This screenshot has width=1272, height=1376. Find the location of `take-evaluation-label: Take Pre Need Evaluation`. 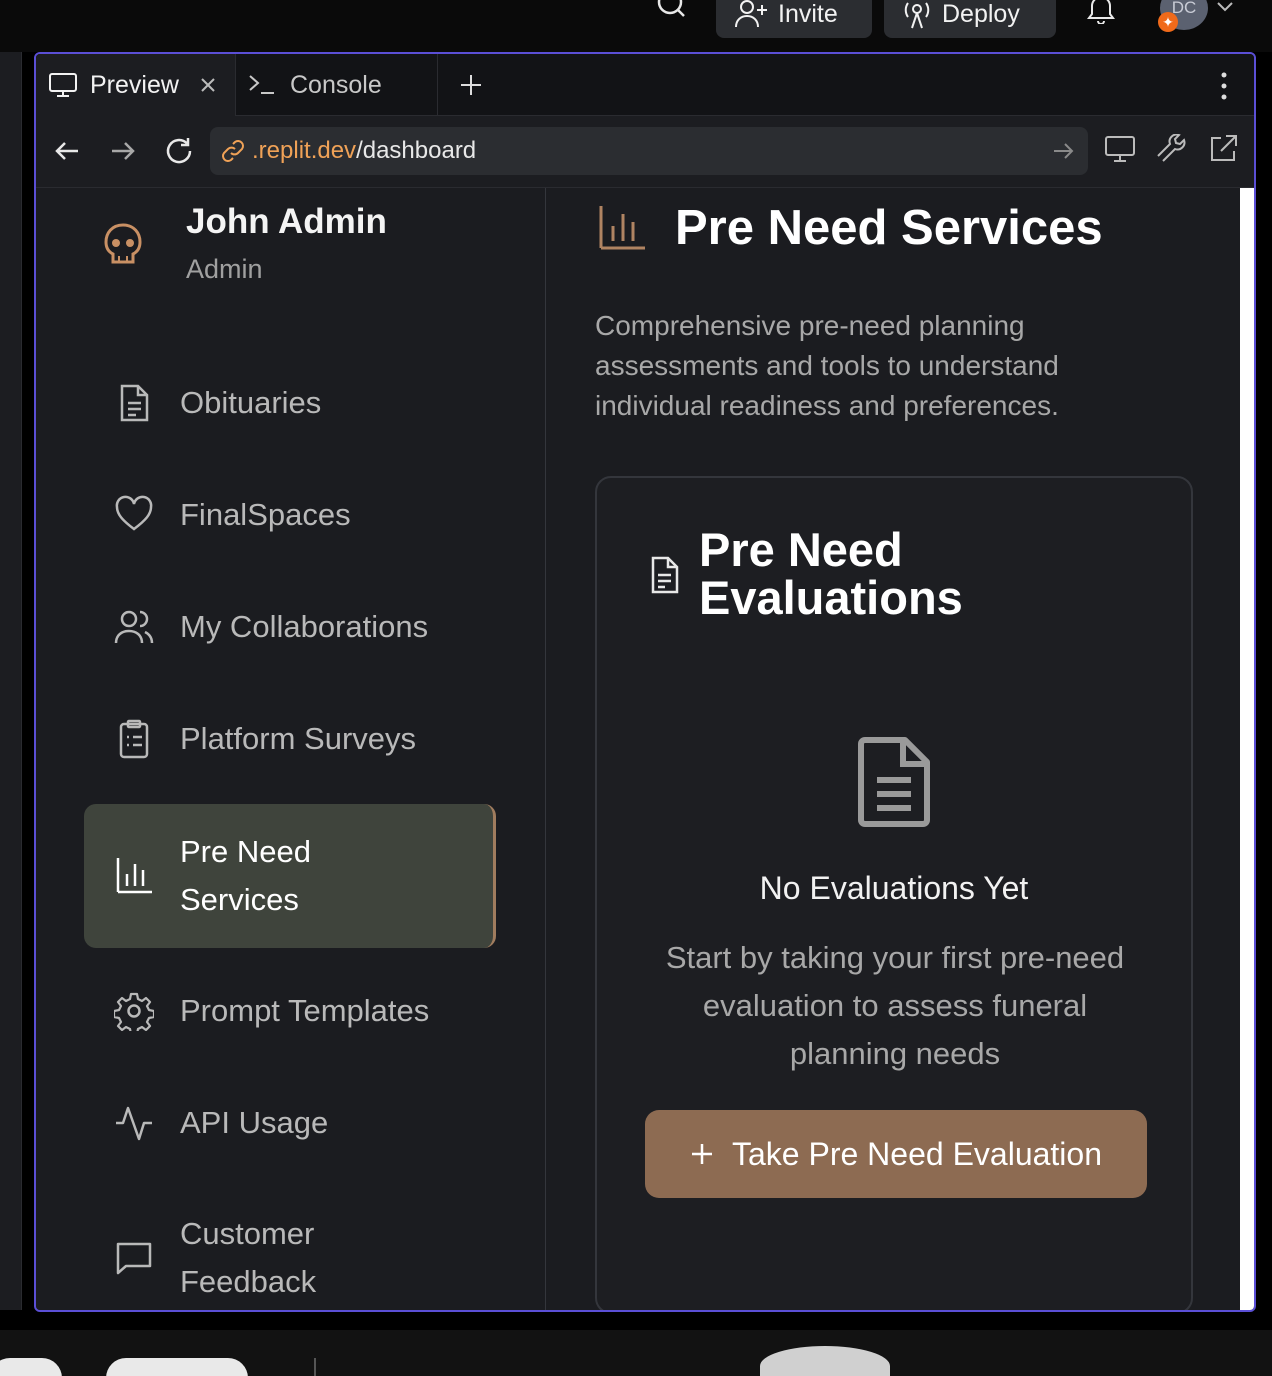

take-evaluation-label: Take Pre Need Evaluation is located at coordinates (917, 1153).